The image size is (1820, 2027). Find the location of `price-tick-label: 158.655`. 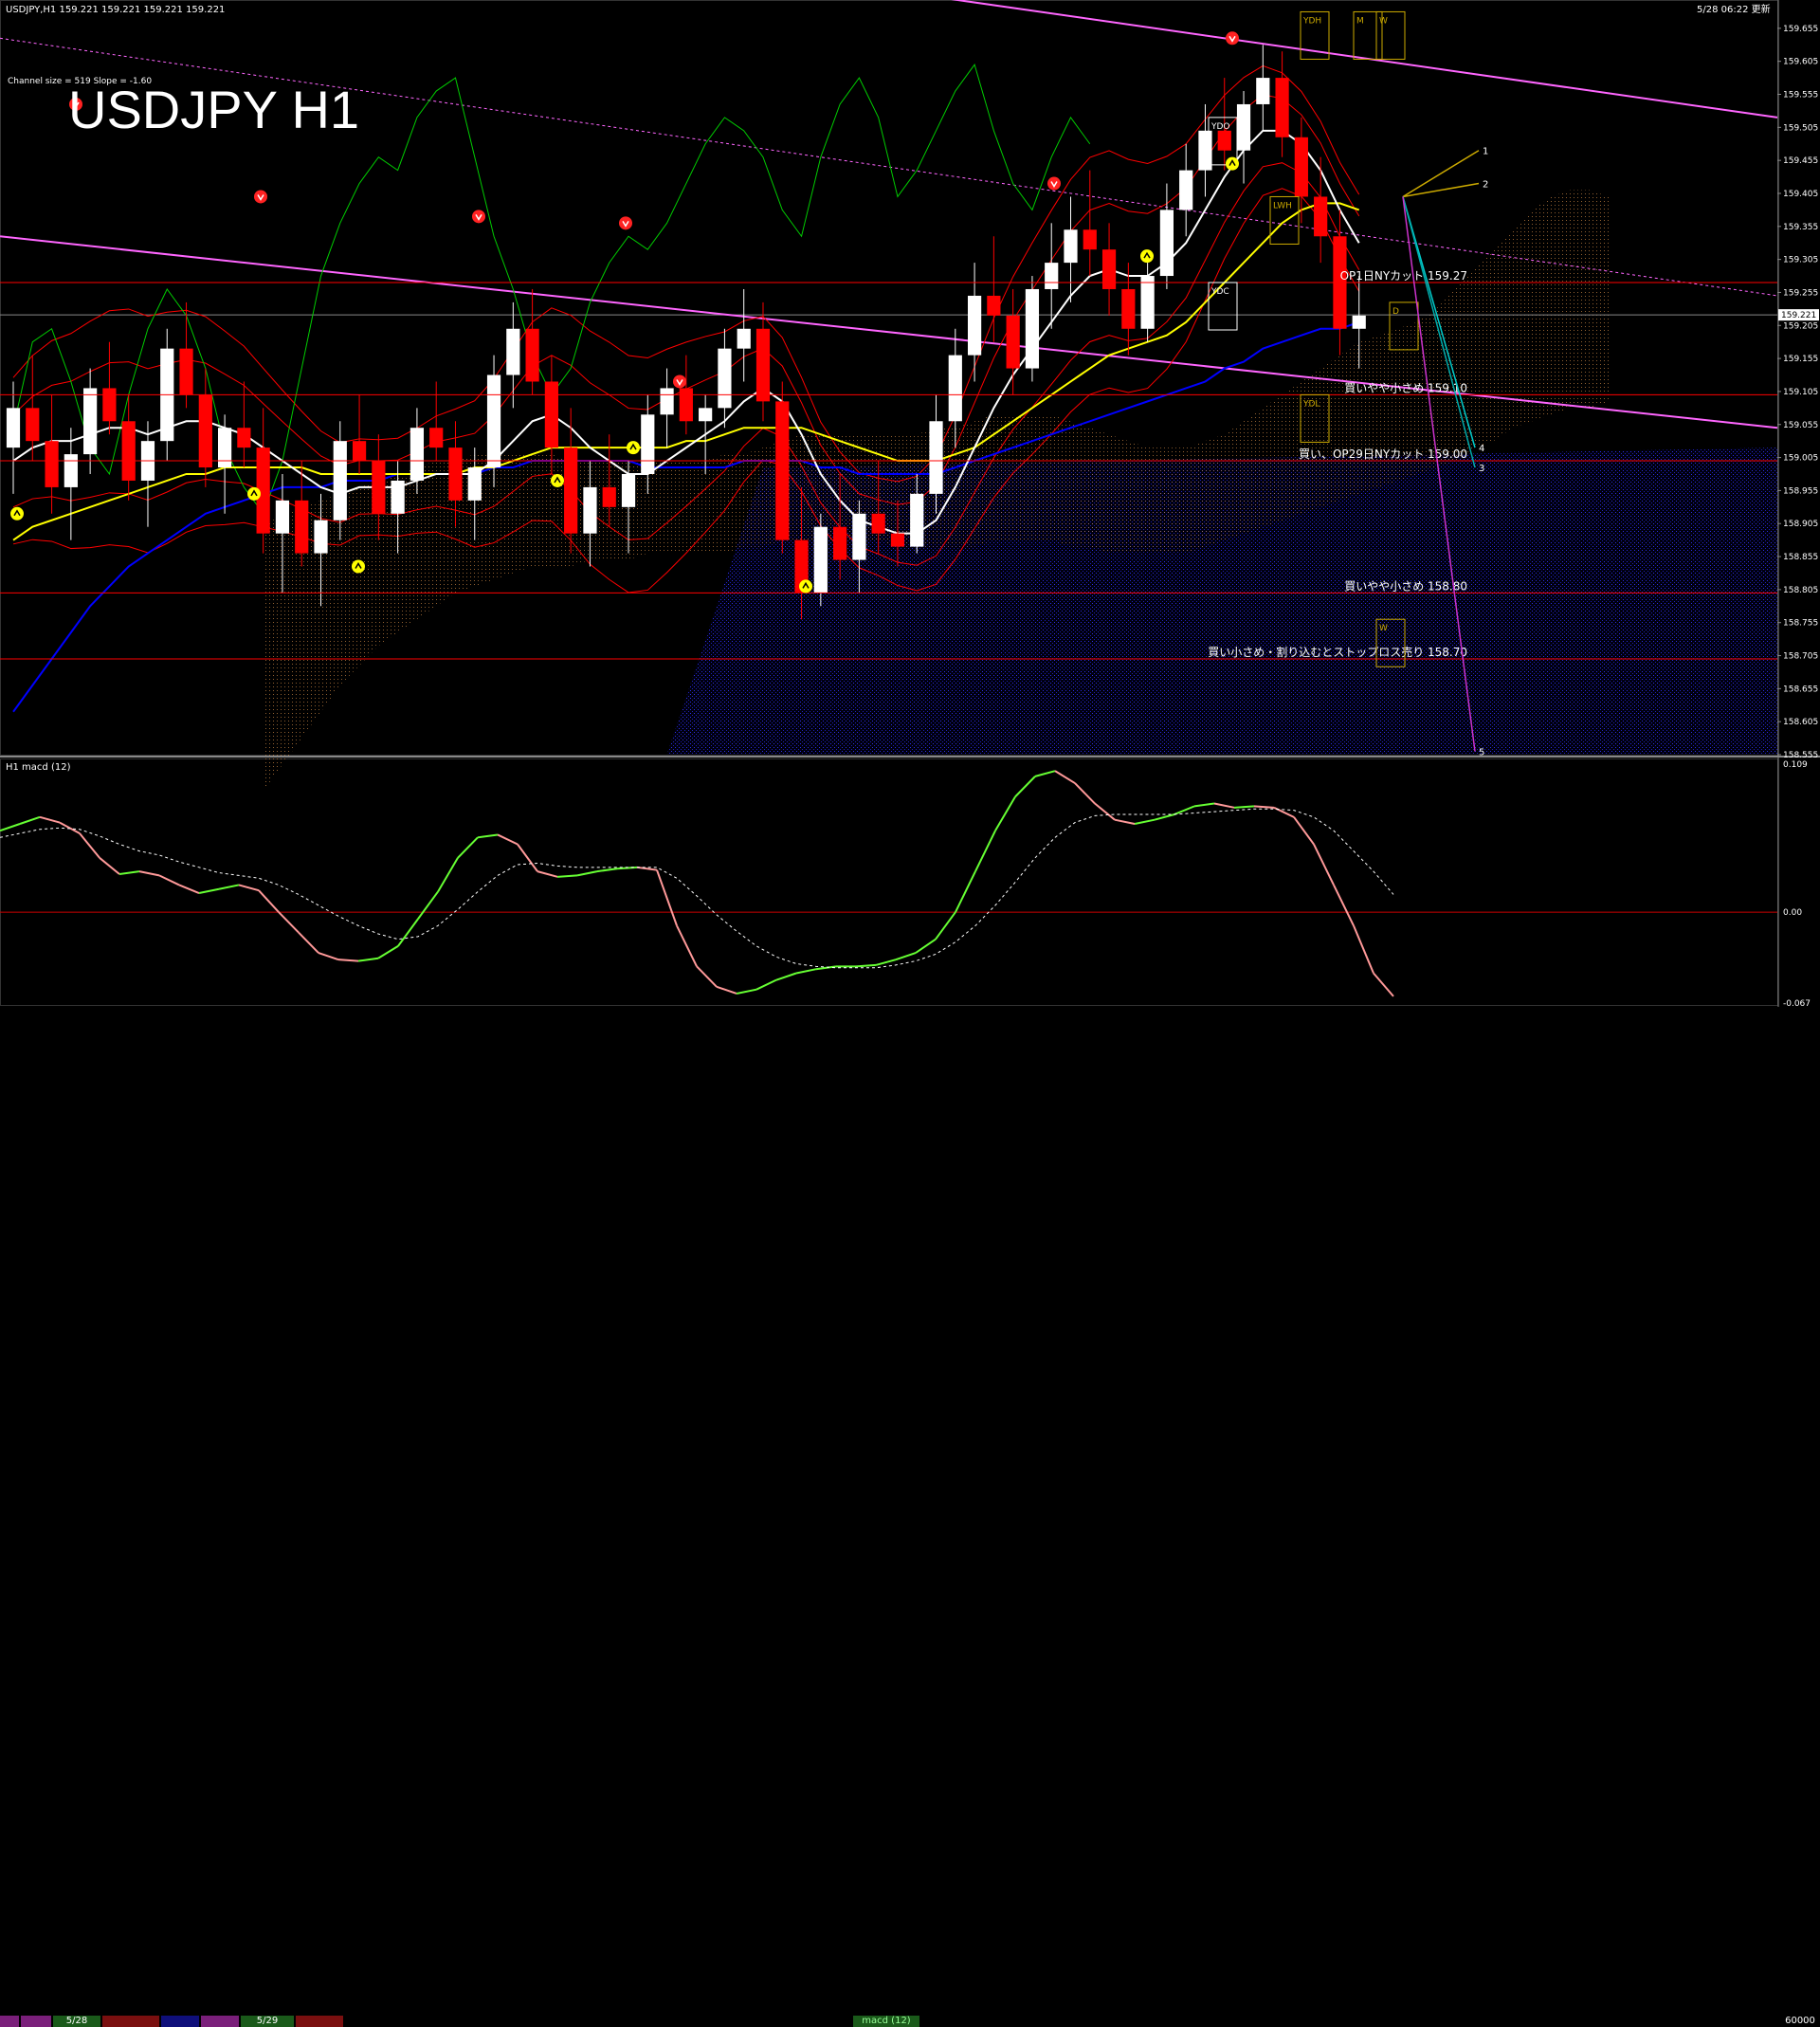

price-tick-label: 158.655 is located at coordinates (1800, 689).